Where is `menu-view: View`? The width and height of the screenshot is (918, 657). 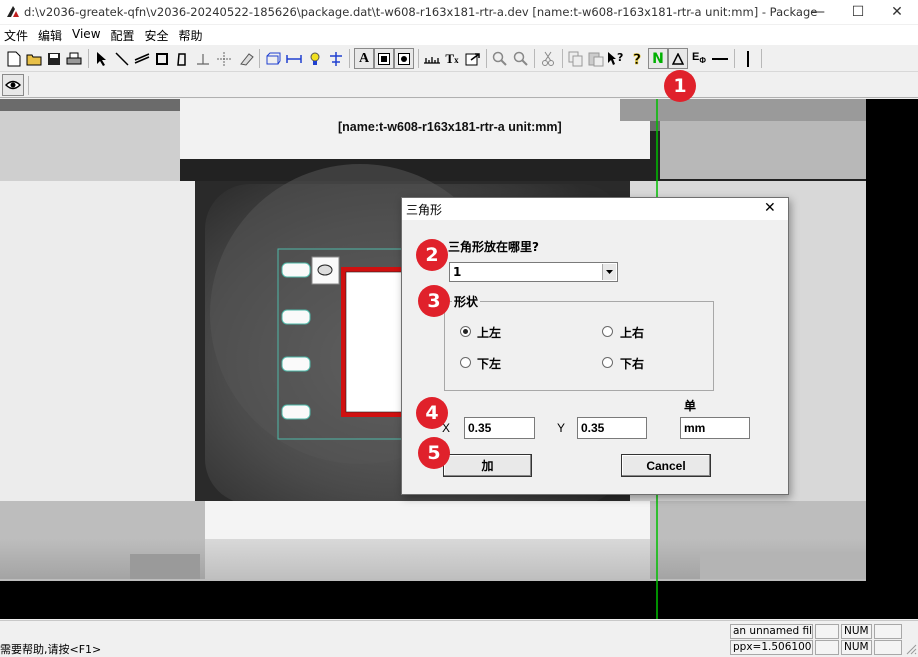 menu-view: View is located at coordinates (87, 35).